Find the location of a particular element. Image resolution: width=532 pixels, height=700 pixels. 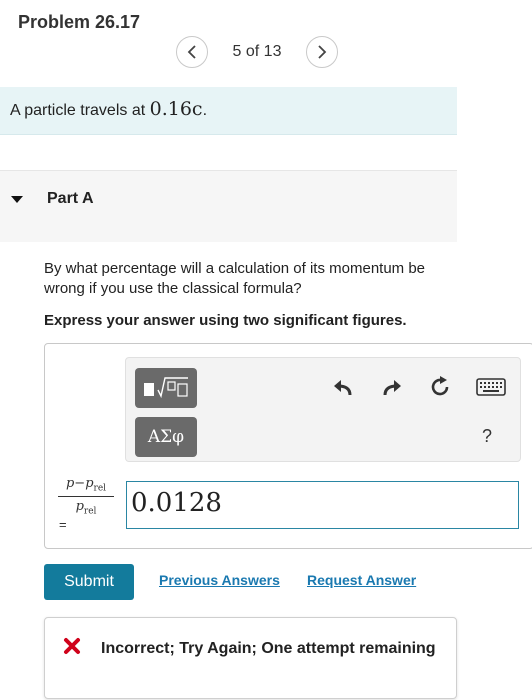

intro-speed: 0.16c is located at coordinates (176, 109).